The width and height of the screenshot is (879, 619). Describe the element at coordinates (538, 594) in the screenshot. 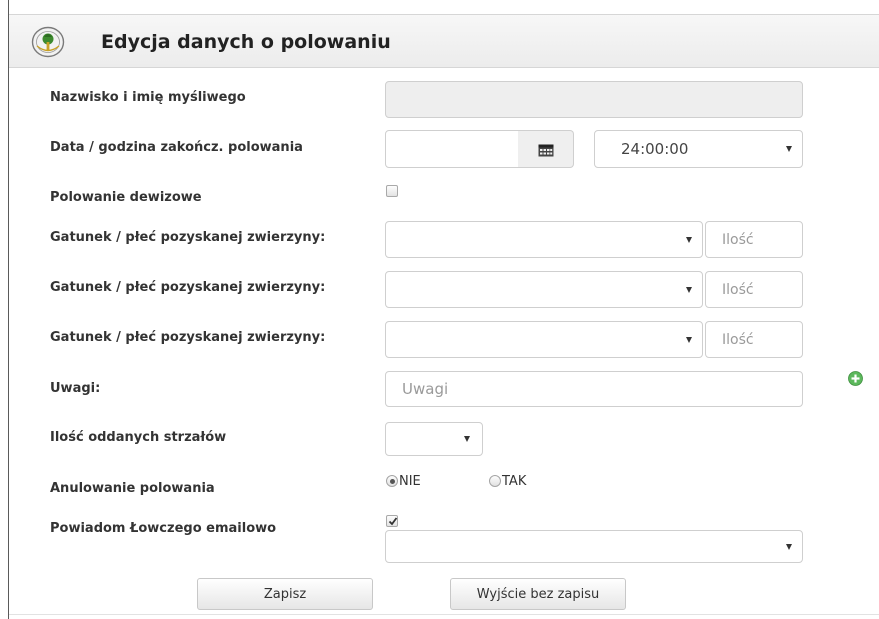

I see `exit-without-save-button: Wyjście bez zapisu` at that location.